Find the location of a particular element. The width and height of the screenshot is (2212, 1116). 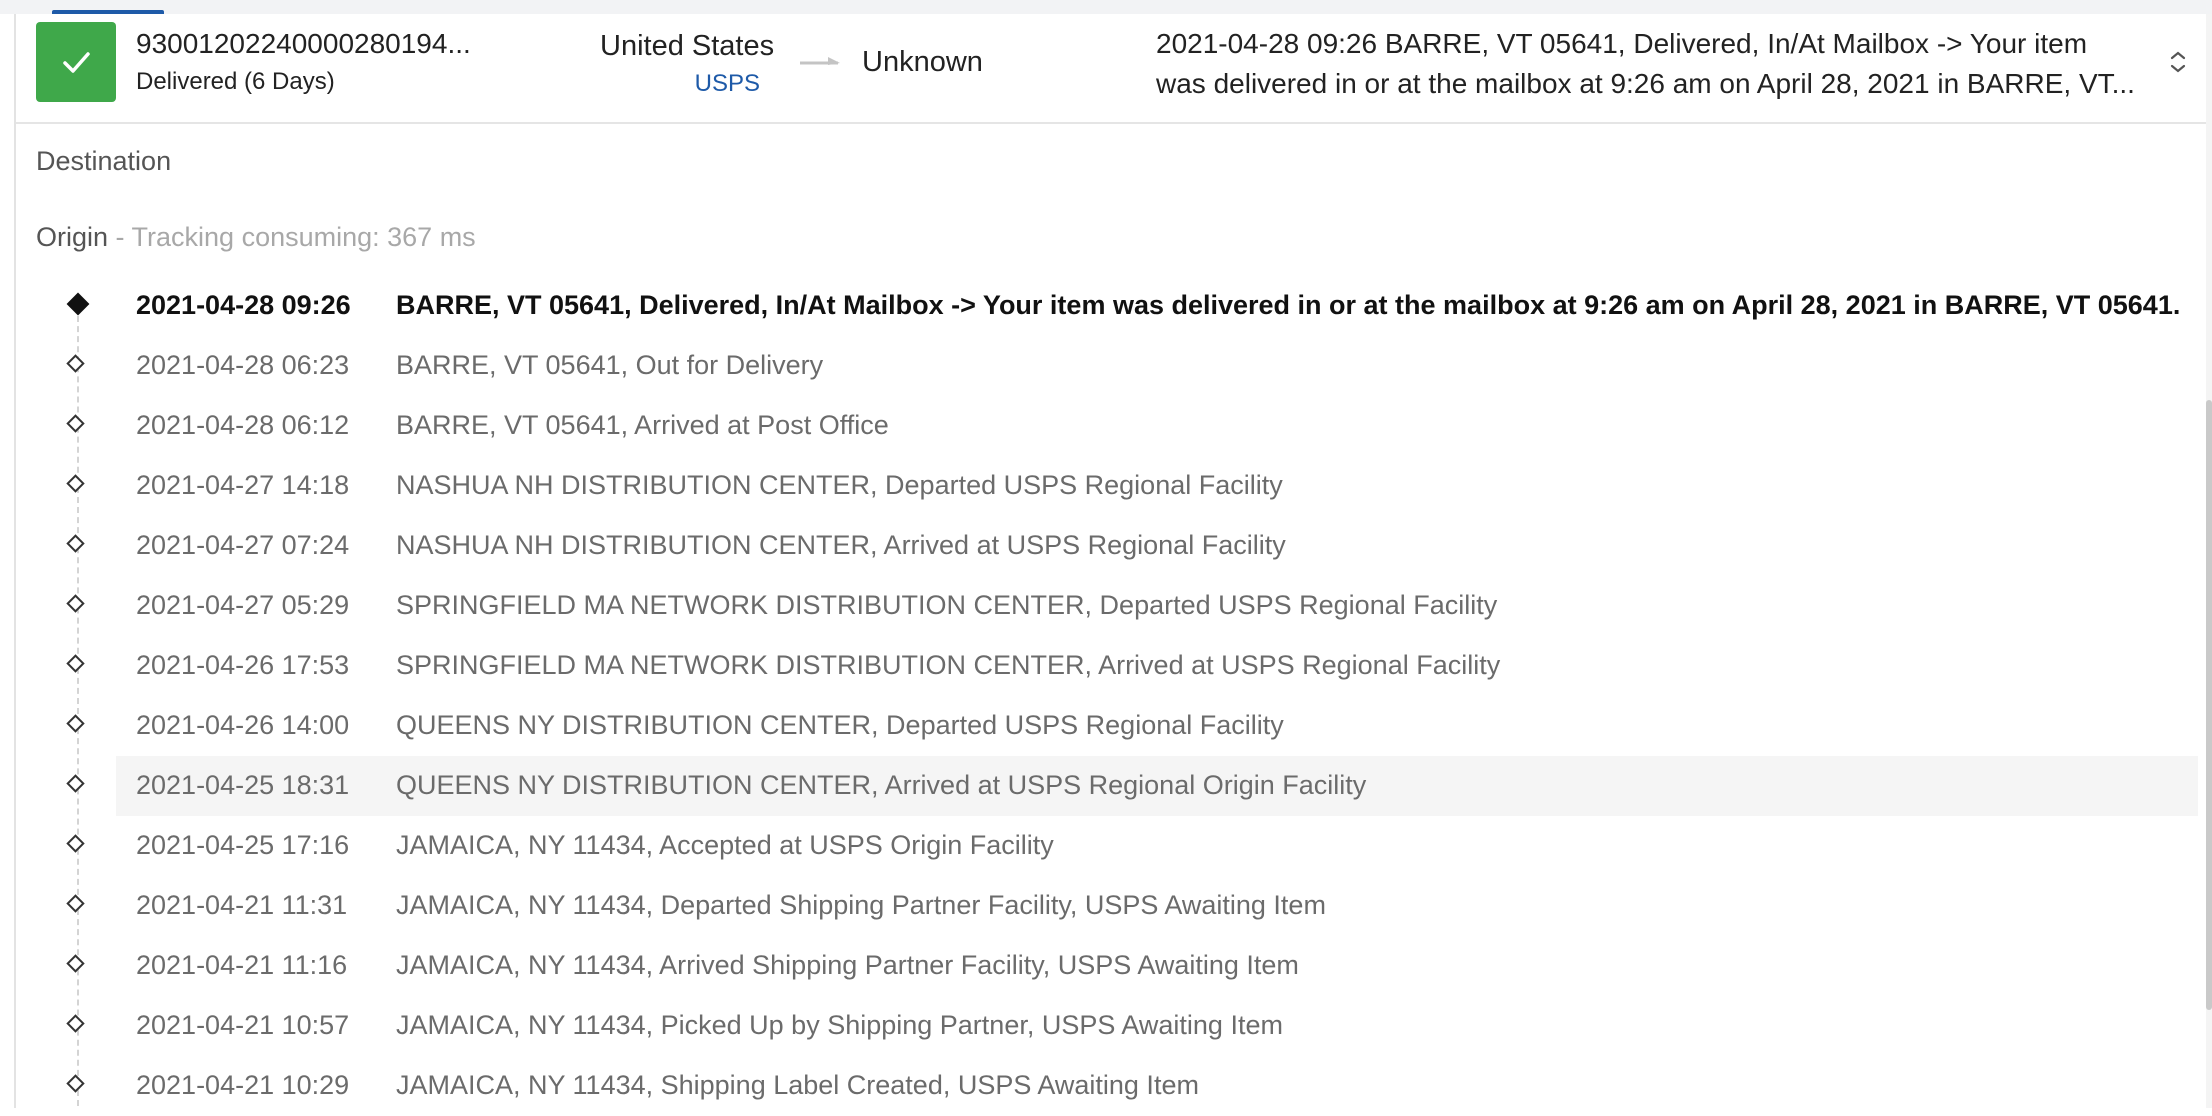

origin-country: United States is located at coordinates (687, 46).